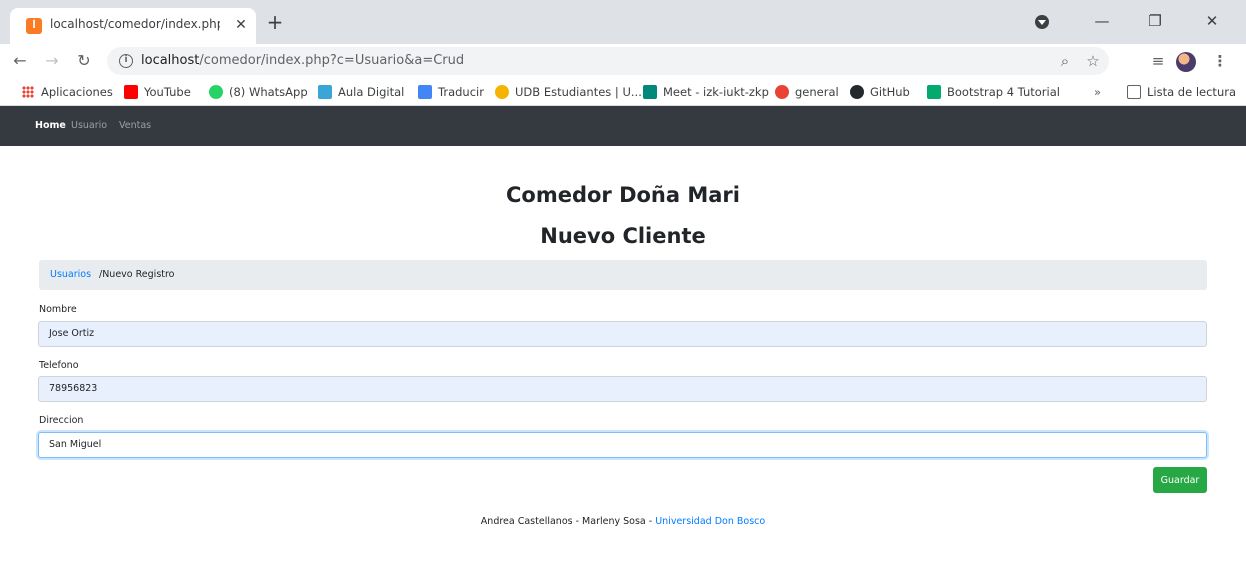 The height and width of the screenshot is (563, 1246). I want to click on breadcrumb-current: /Nuevo Registro, so click(137, 274).